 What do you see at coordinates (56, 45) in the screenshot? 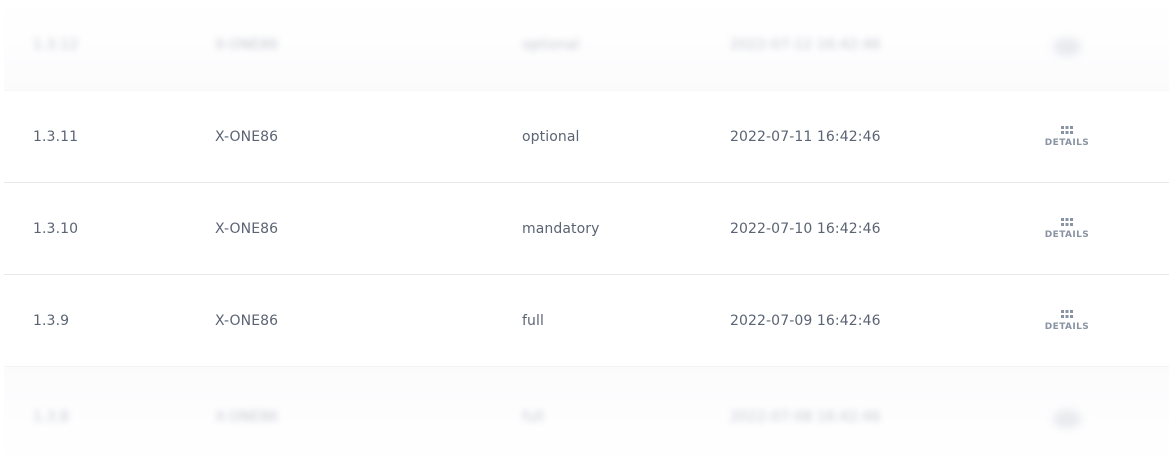
I see `version-cell: 1.3.12` at bounding box center [56, 45].